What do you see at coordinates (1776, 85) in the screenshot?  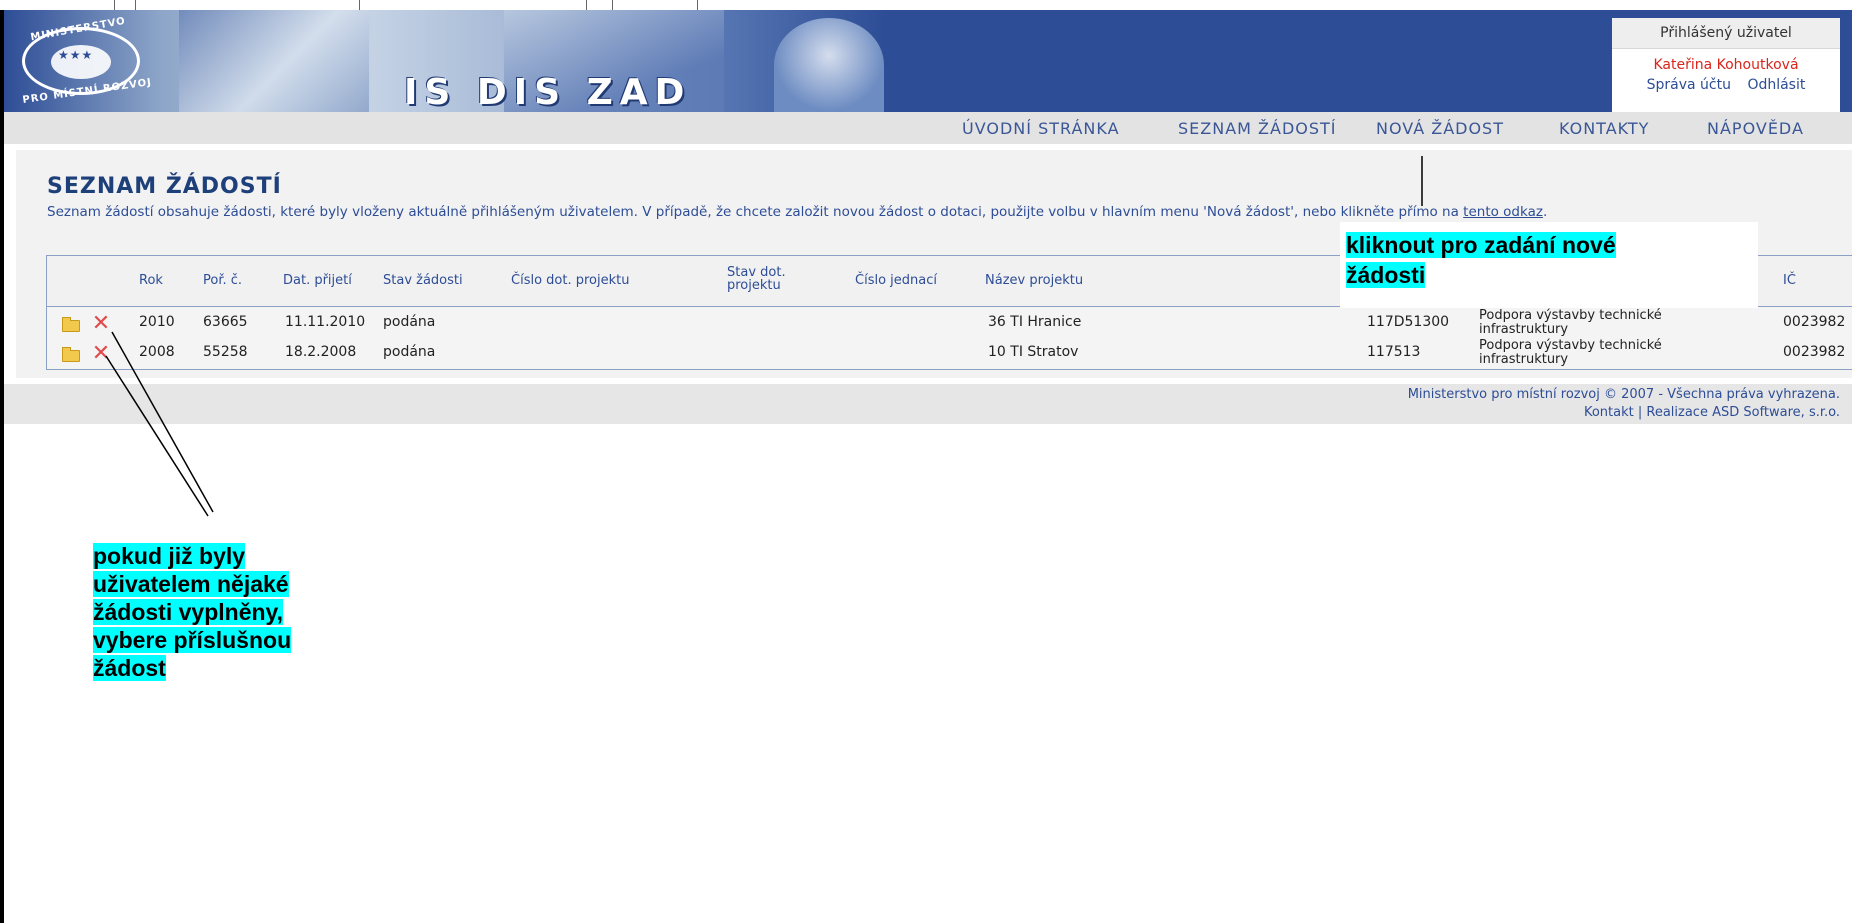 I see `logout-link: Odhlásit` at bounding box center [1776, 85].